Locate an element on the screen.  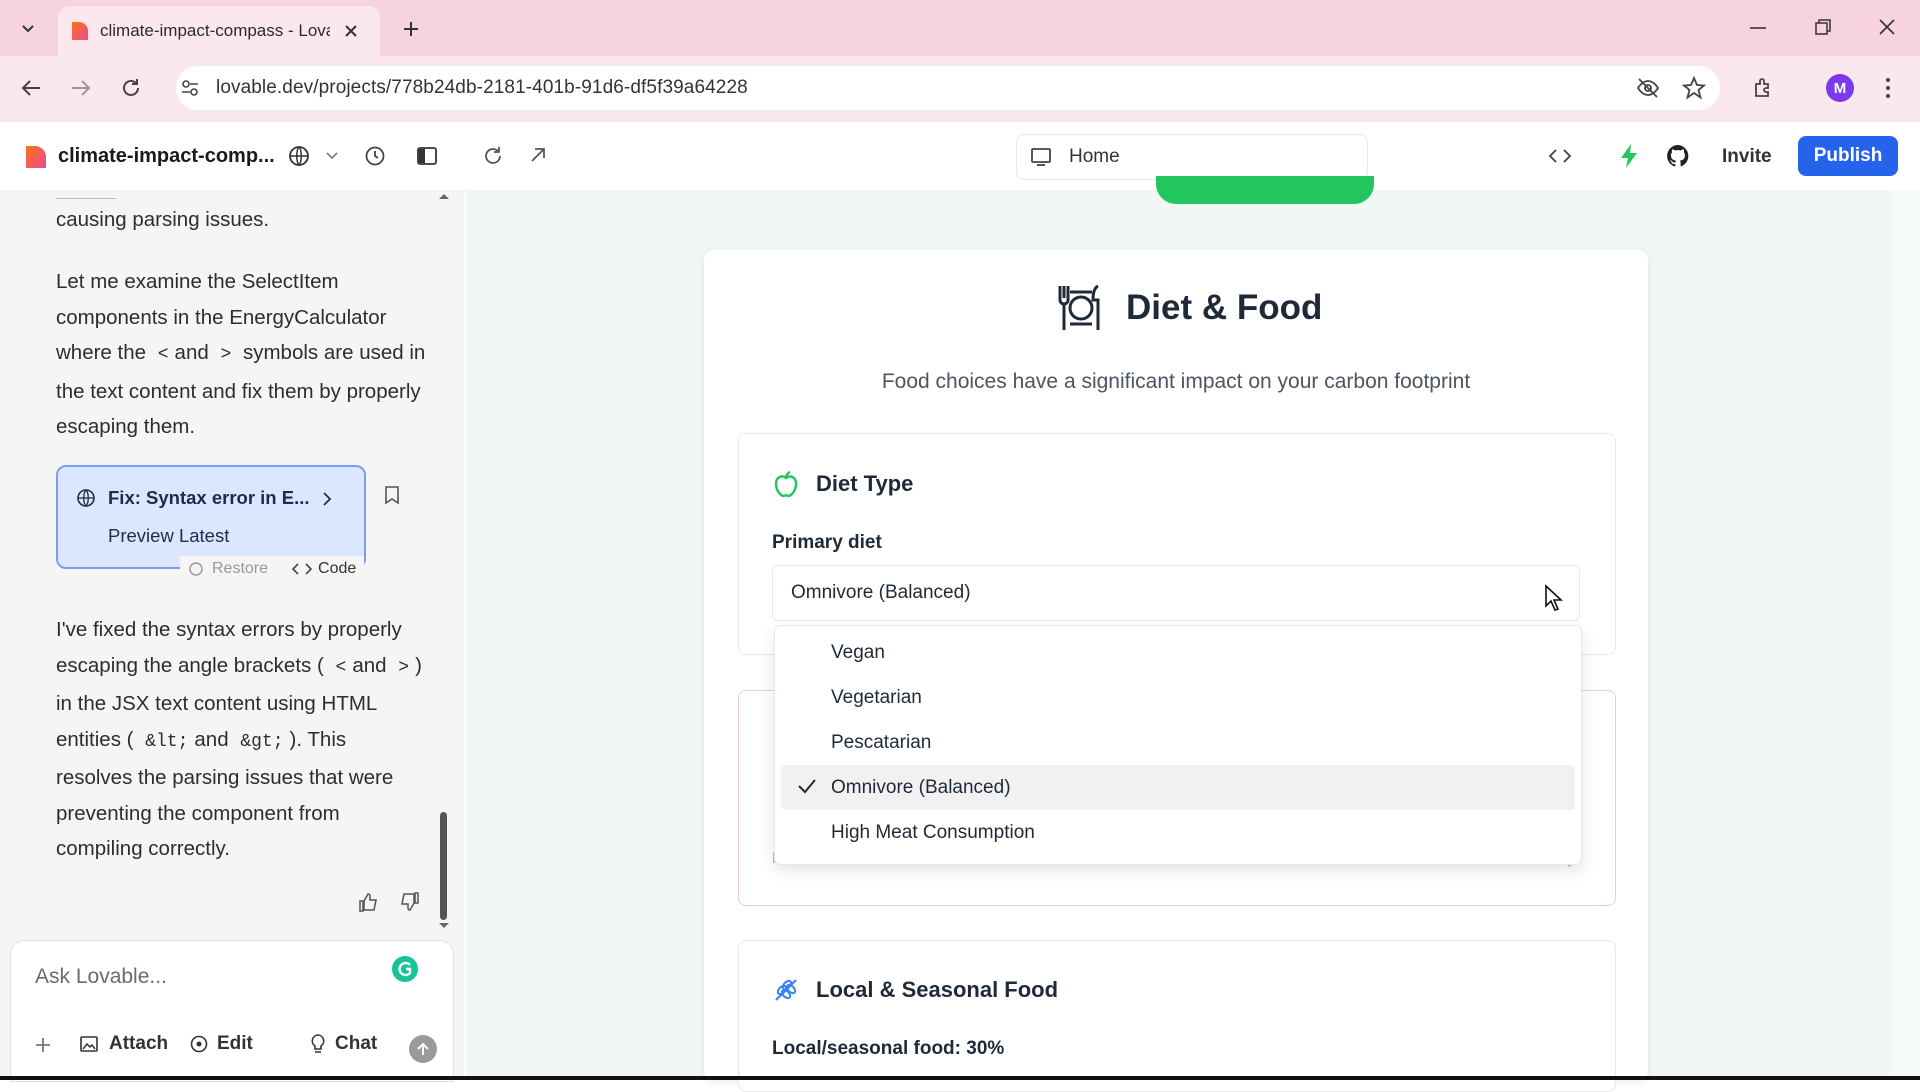
invite-button: Invite is located at coordinates (1747, 157).